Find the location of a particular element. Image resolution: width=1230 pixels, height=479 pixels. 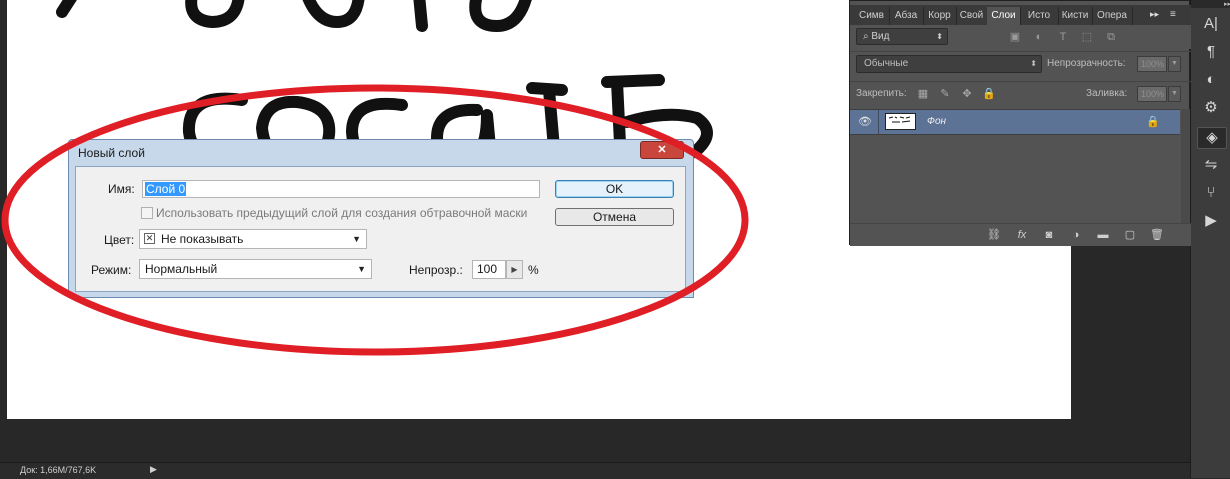

opacity-label: Непрозрачность: is located at coordinates (1086, 63).